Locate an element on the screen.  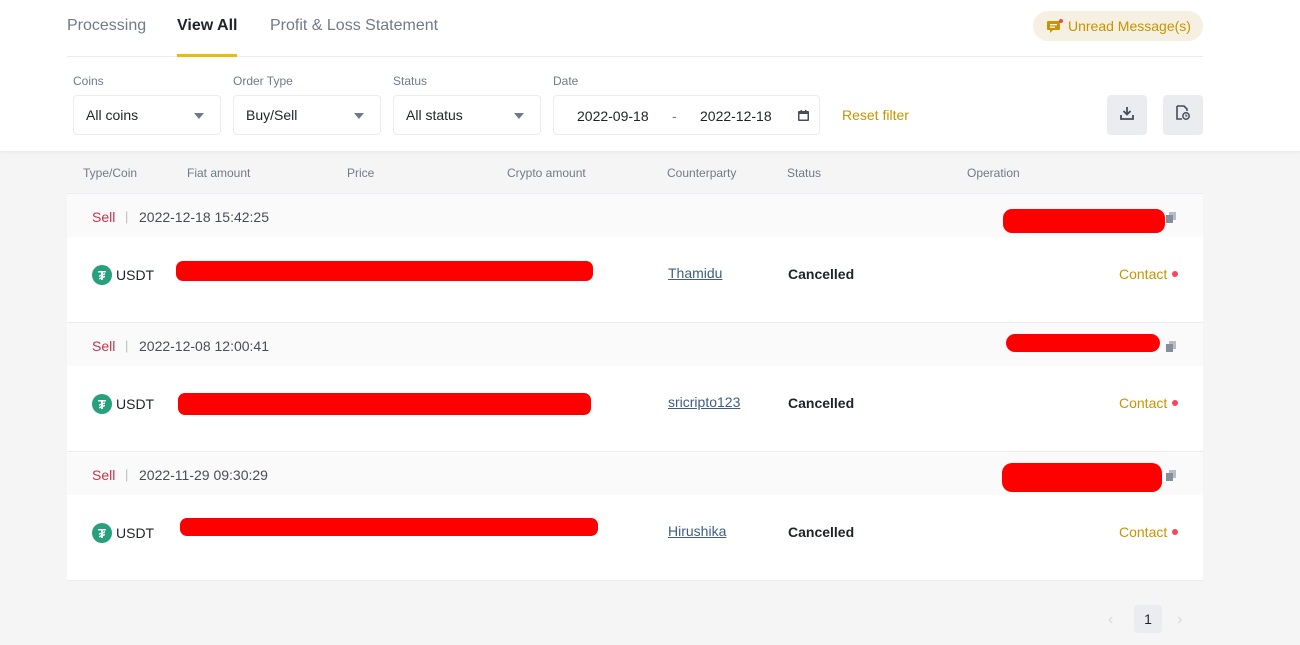
date-to: 2022-12-18 is located at coordinates (736, 116).